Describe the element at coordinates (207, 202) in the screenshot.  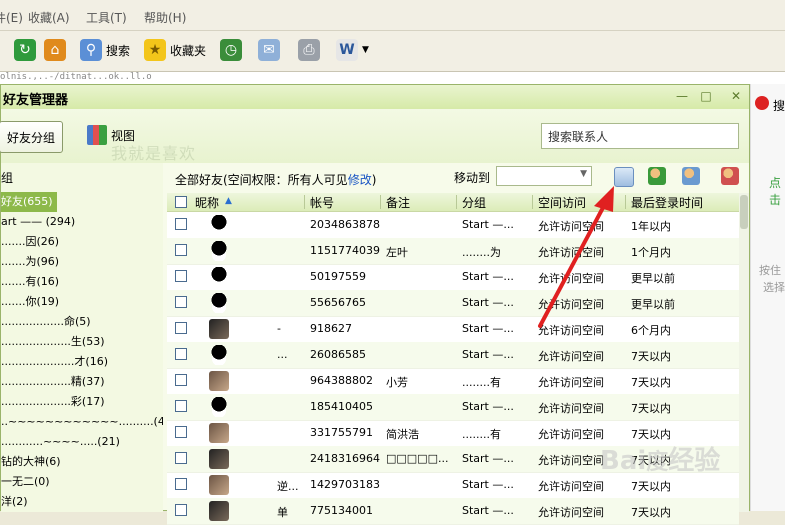
I see `col-nickname: 昵称` at that location.